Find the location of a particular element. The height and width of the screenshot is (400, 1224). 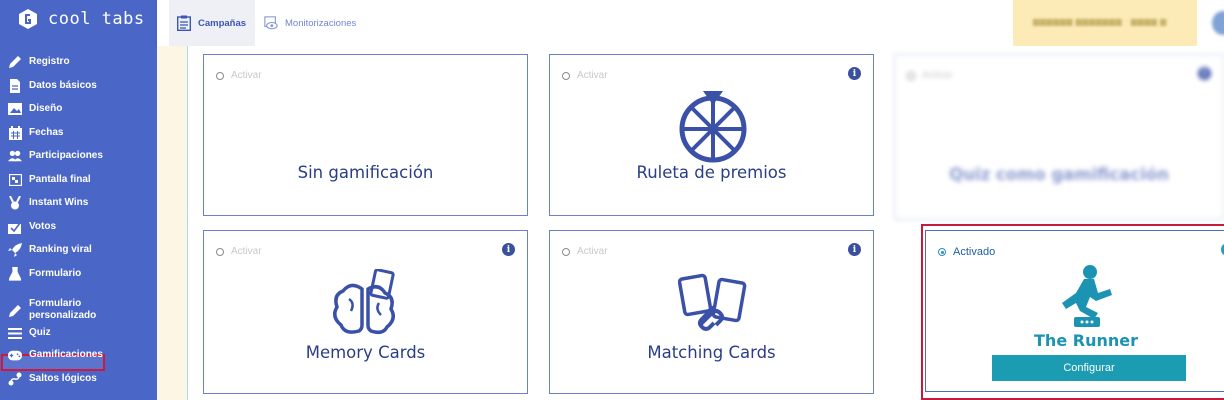

gamepad-icon is located at coordinates (15, 355).